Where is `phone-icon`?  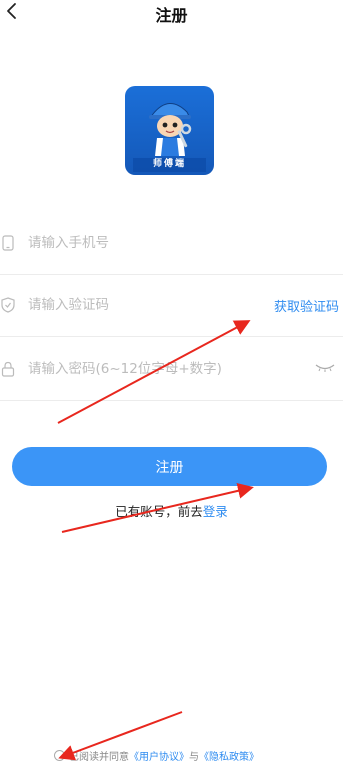 phone-icon is located at coordinates (8, 243).